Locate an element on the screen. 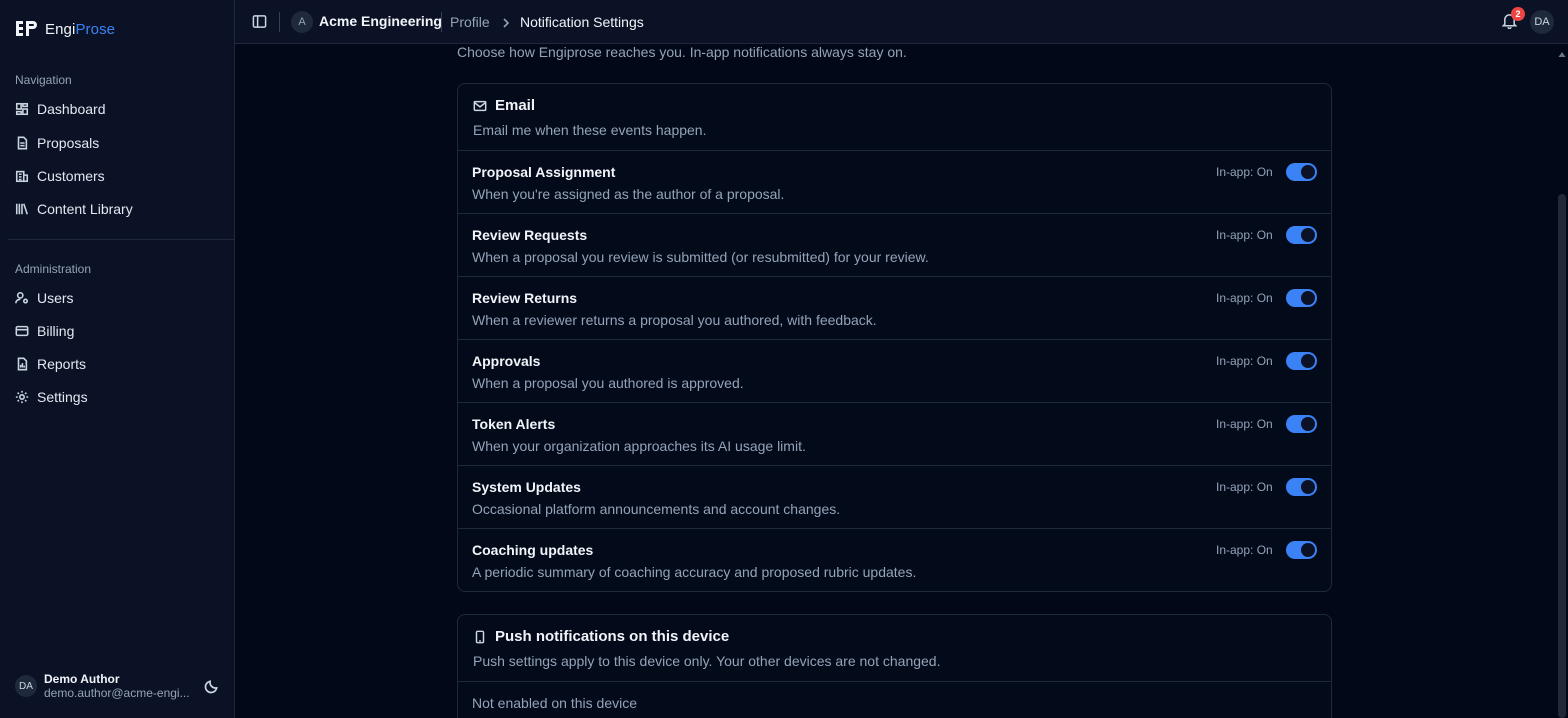 The image size is (1568, 718). moon-icon is located at coordinates (211, 687).